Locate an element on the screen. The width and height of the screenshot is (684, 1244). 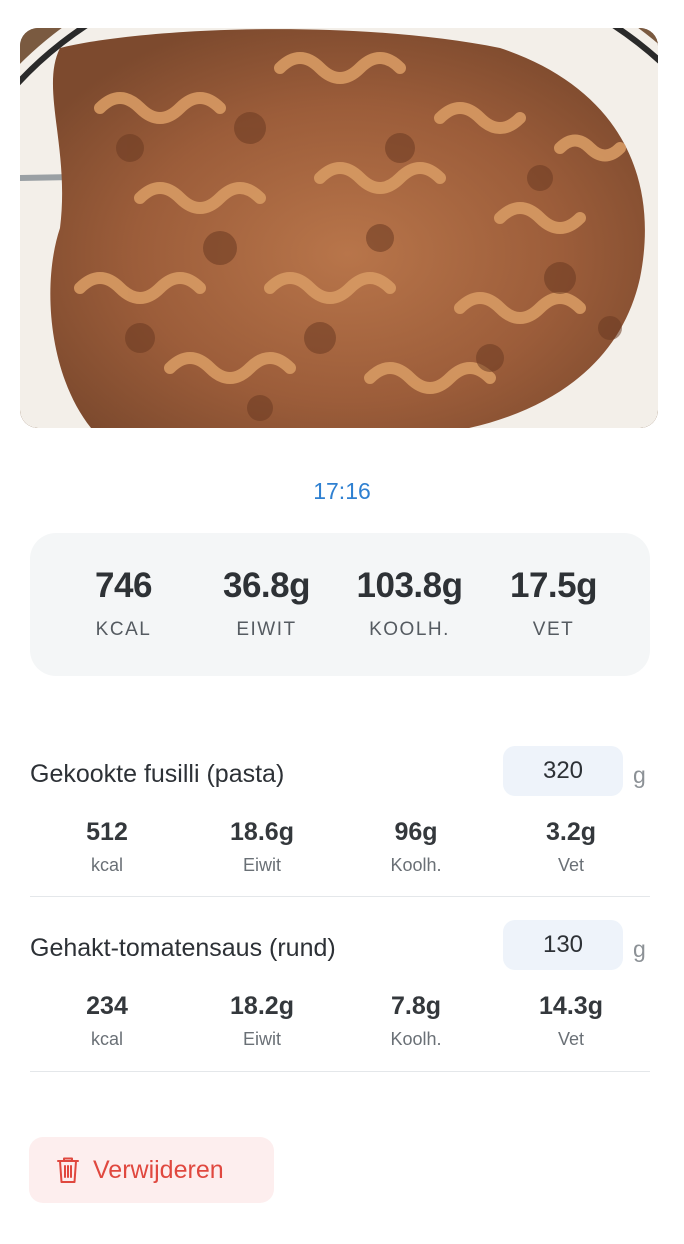
item-protein: 18.6g Eiwit is located at coordinates (262, 847).